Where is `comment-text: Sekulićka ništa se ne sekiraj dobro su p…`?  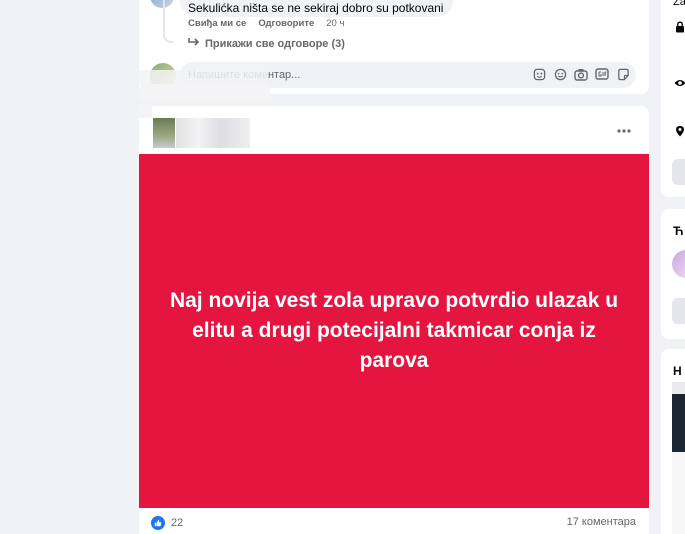
comment-text: Sekulićka ništa se ne sekiraj dobro su p… is located at coordinates (316, 8).